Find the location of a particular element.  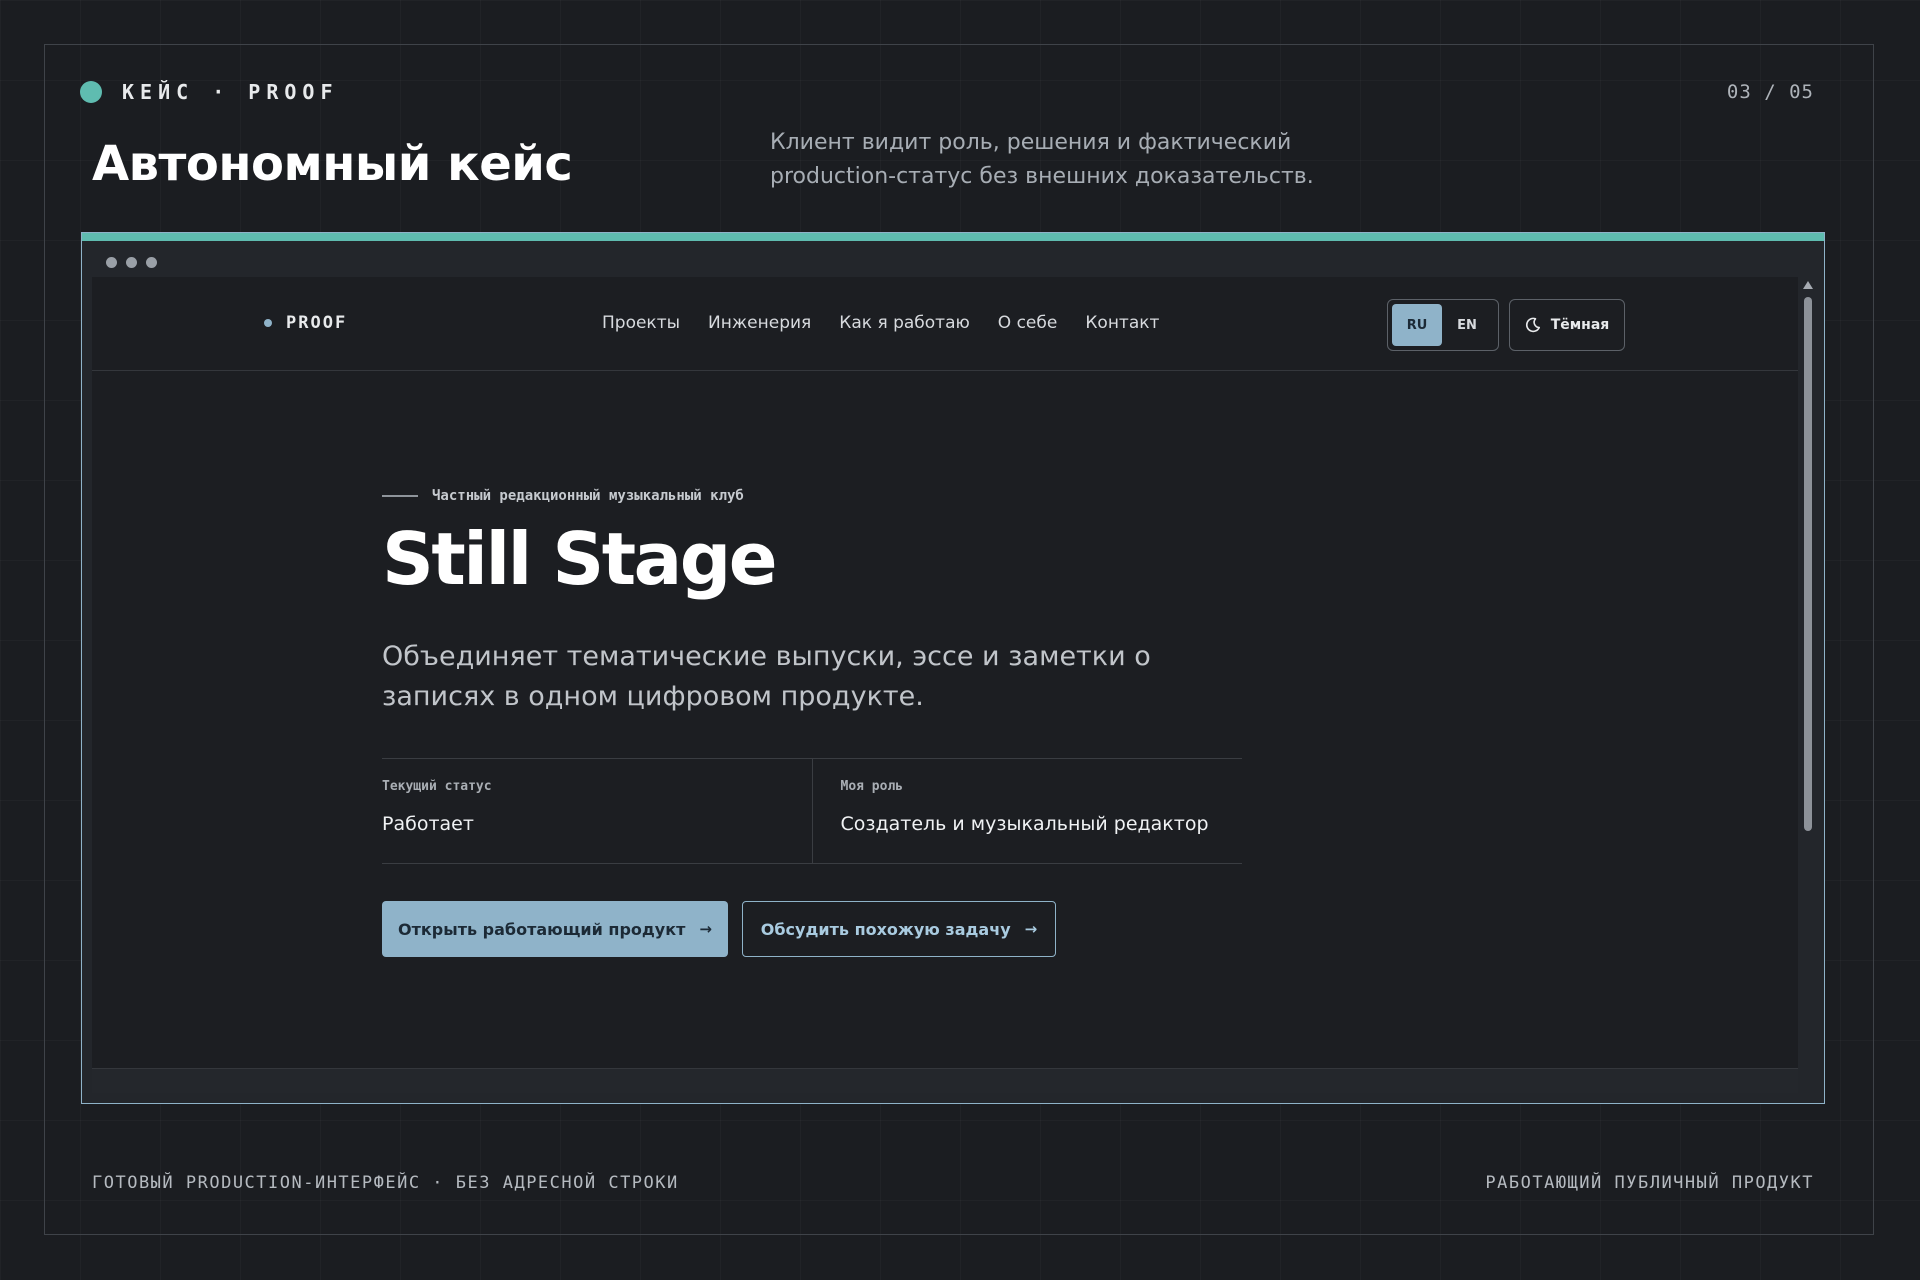

brand-dot-icon is located at coordinates (91, 92).